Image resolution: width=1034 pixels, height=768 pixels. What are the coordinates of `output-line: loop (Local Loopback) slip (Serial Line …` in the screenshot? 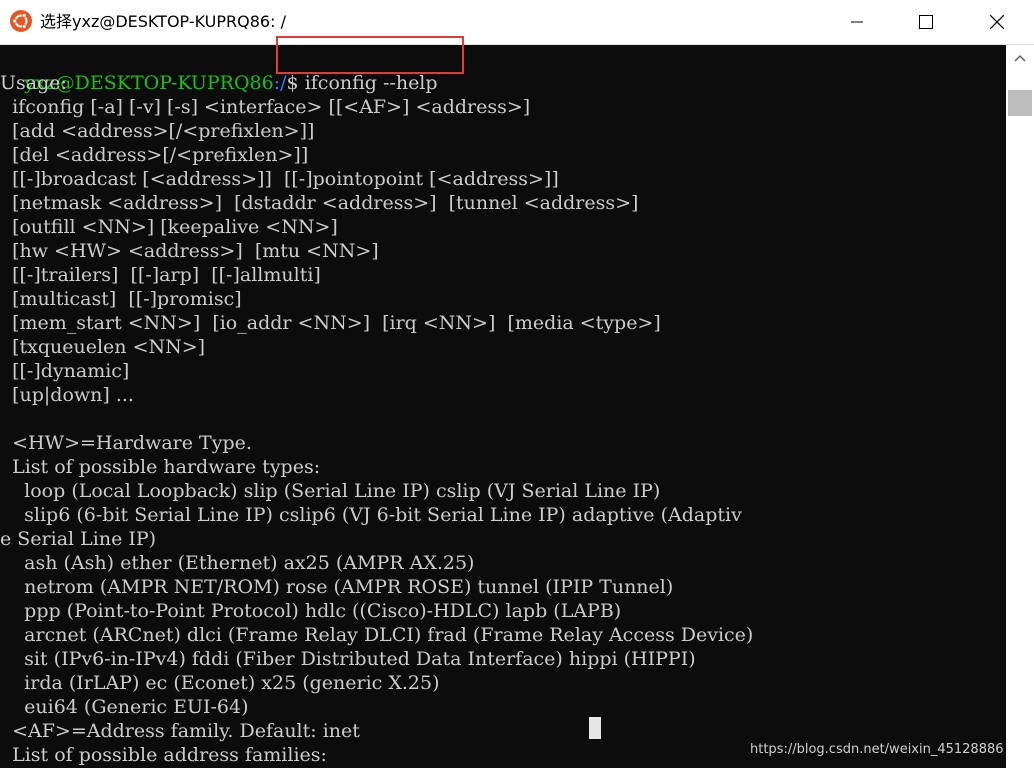 It's located at (330, 491).